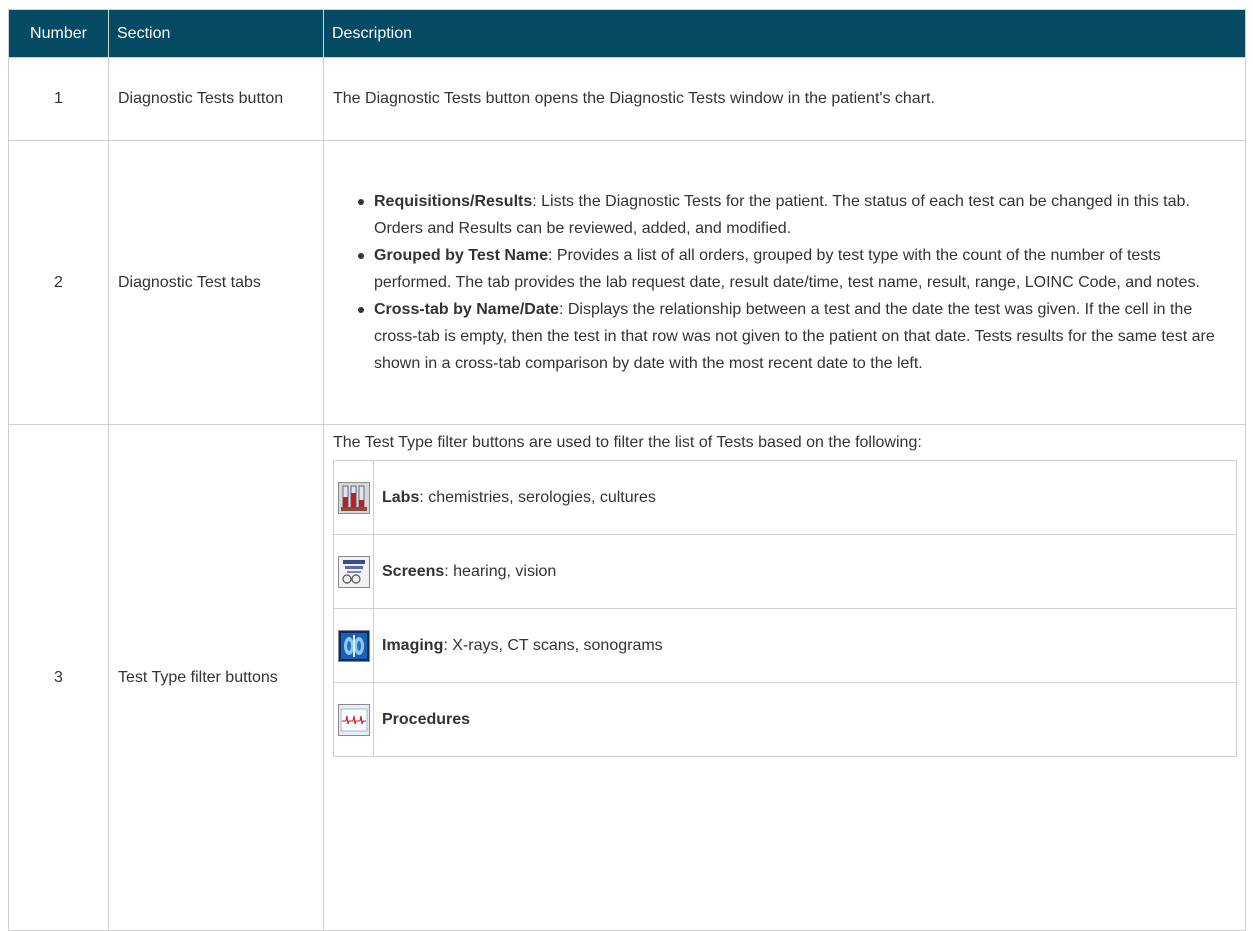 The image size is (1253, 931). What do you see at coordinates (413, 645) in the screenshot?
I see `filter-name: Imaging` at bounding box center [413, 645].